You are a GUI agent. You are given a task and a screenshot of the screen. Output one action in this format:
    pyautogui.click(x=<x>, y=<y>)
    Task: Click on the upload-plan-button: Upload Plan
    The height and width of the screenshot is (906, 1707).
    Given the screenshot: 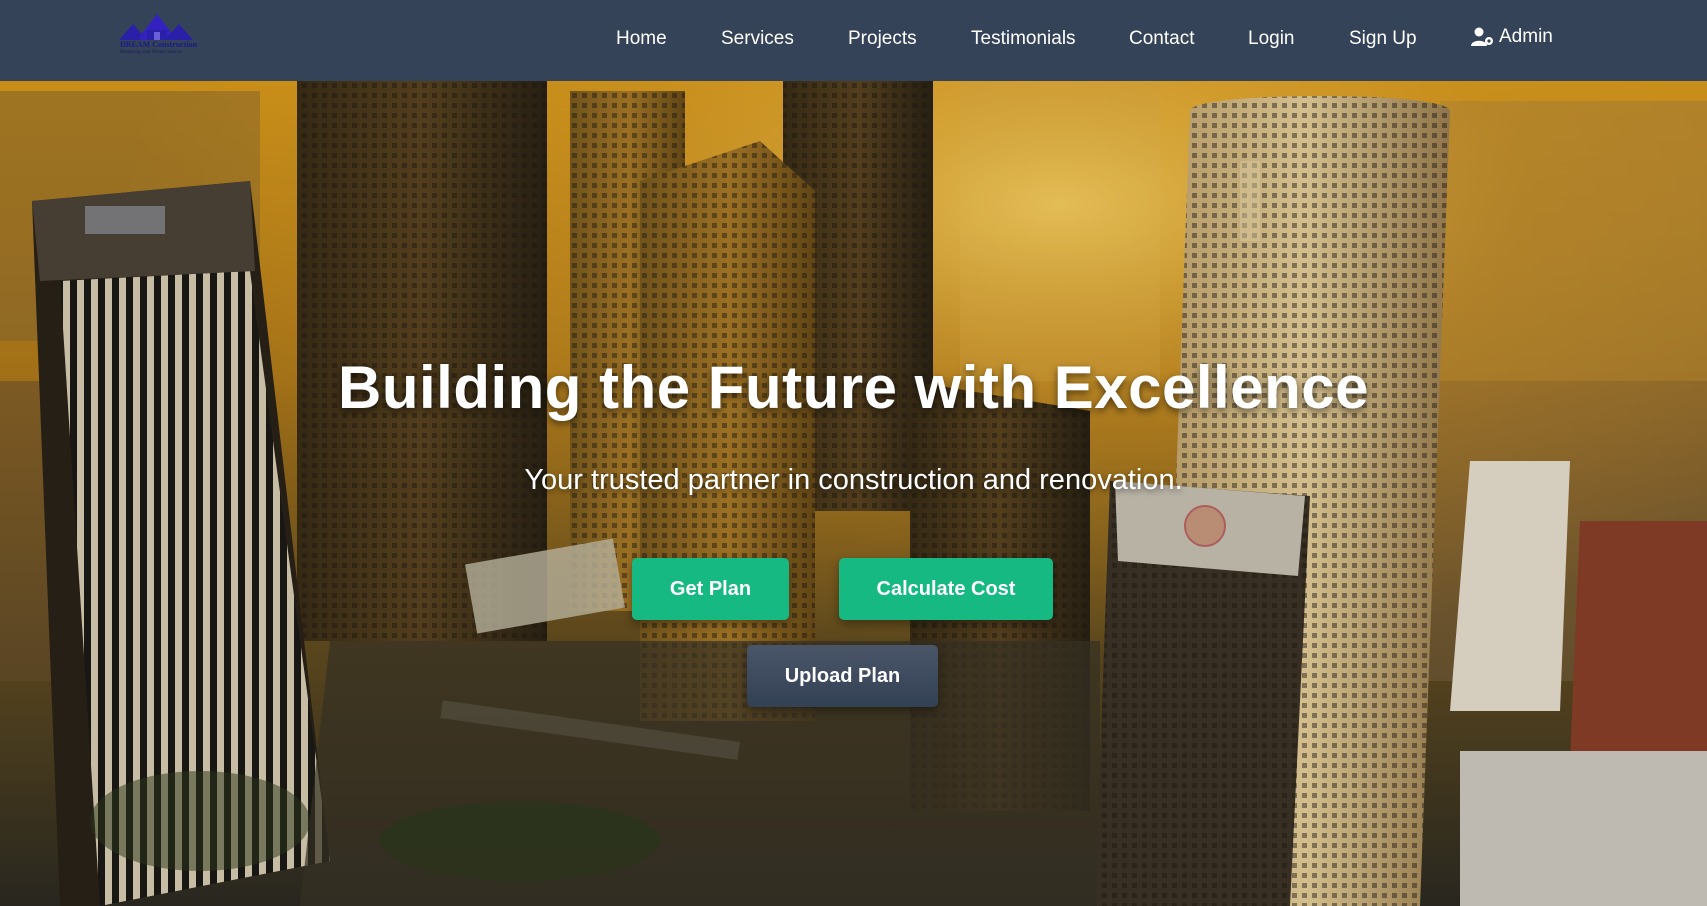 What is the action you would take?
    pyautogui.click(x=842, y=676)
    